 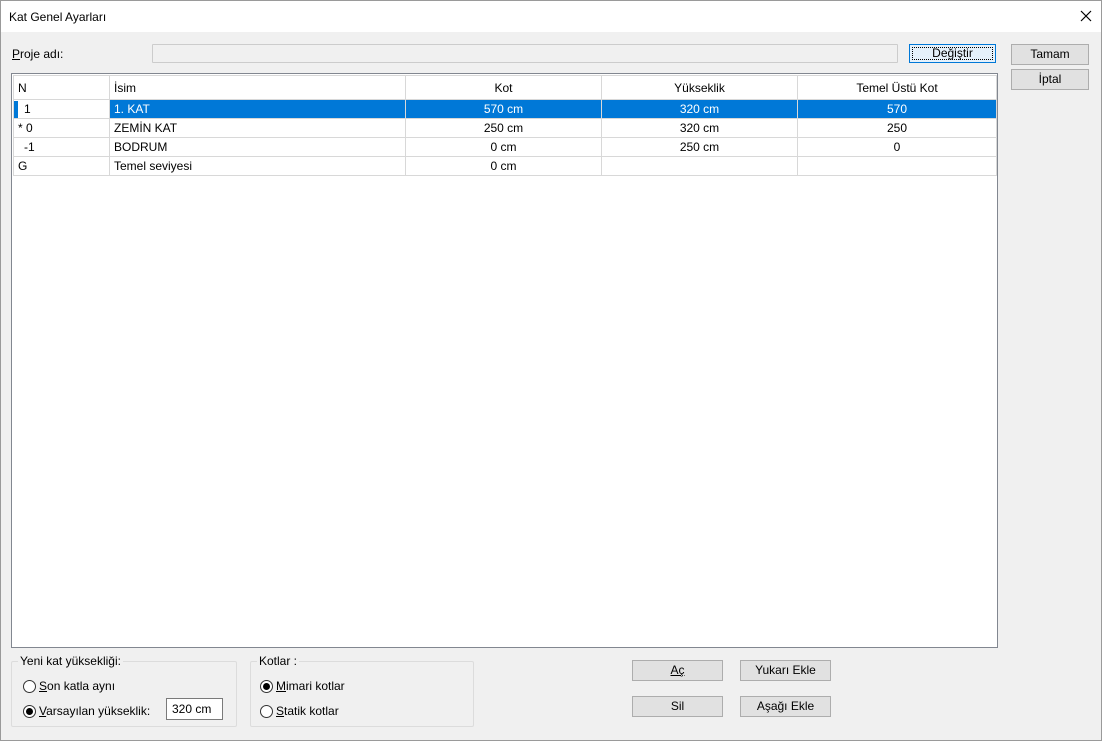 I want to click on elevations-group: Kotlar : Mimari kotlar Statik kotlar, so click(x=362, y=690).